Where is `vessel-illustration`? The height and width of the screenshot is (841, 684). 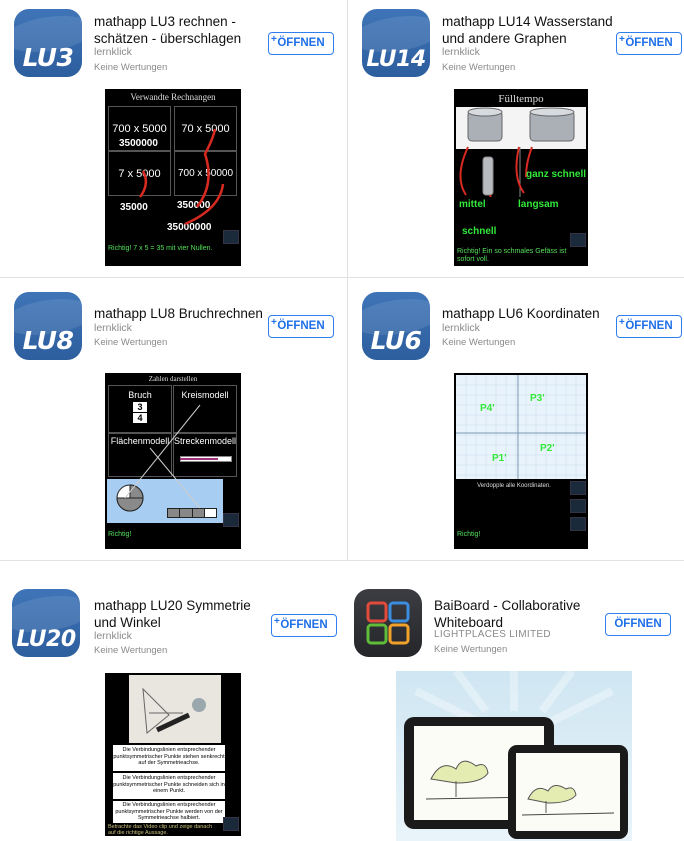 vessel-illustration is located at coordinates (517, 152).